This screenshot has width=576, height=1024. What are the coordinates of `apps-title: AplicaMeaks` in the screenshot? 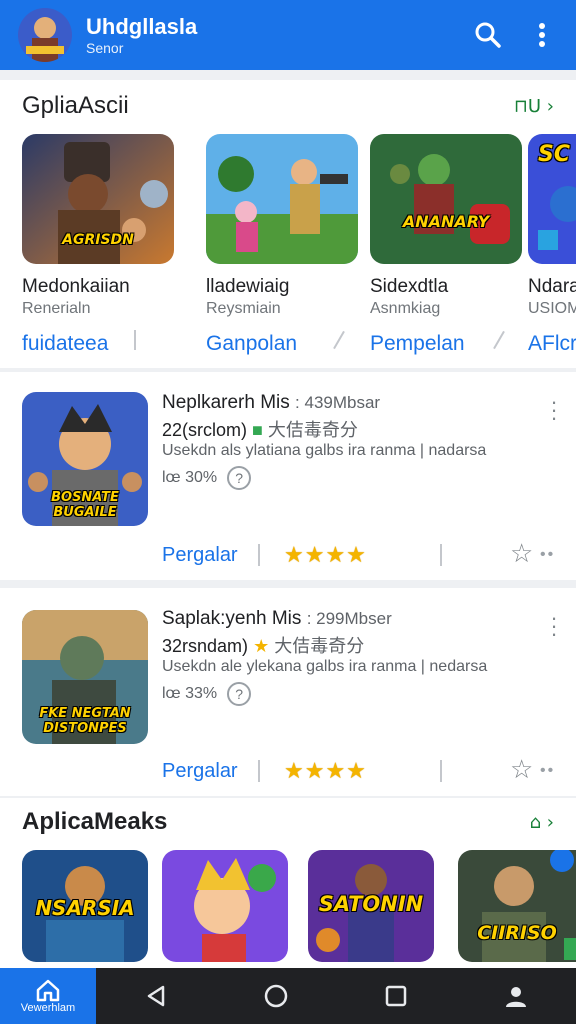 It's located at (95, 821).